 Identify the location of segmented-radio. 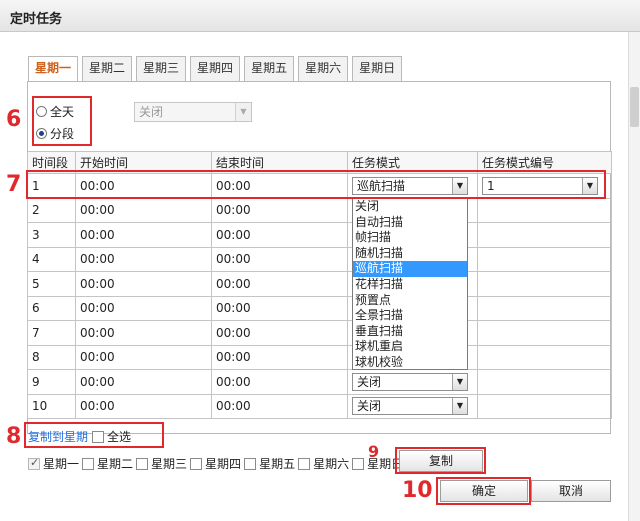
(41, 133).